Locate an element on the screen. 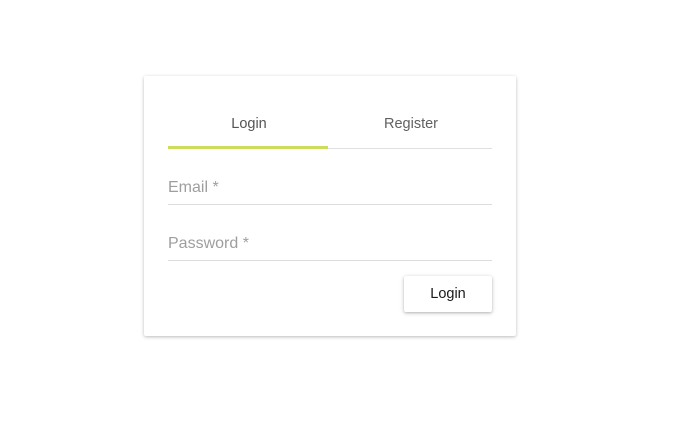 The height and width of the screenshot is (436, 678). email-field-container: Email * is located at coordinates (330, 189).